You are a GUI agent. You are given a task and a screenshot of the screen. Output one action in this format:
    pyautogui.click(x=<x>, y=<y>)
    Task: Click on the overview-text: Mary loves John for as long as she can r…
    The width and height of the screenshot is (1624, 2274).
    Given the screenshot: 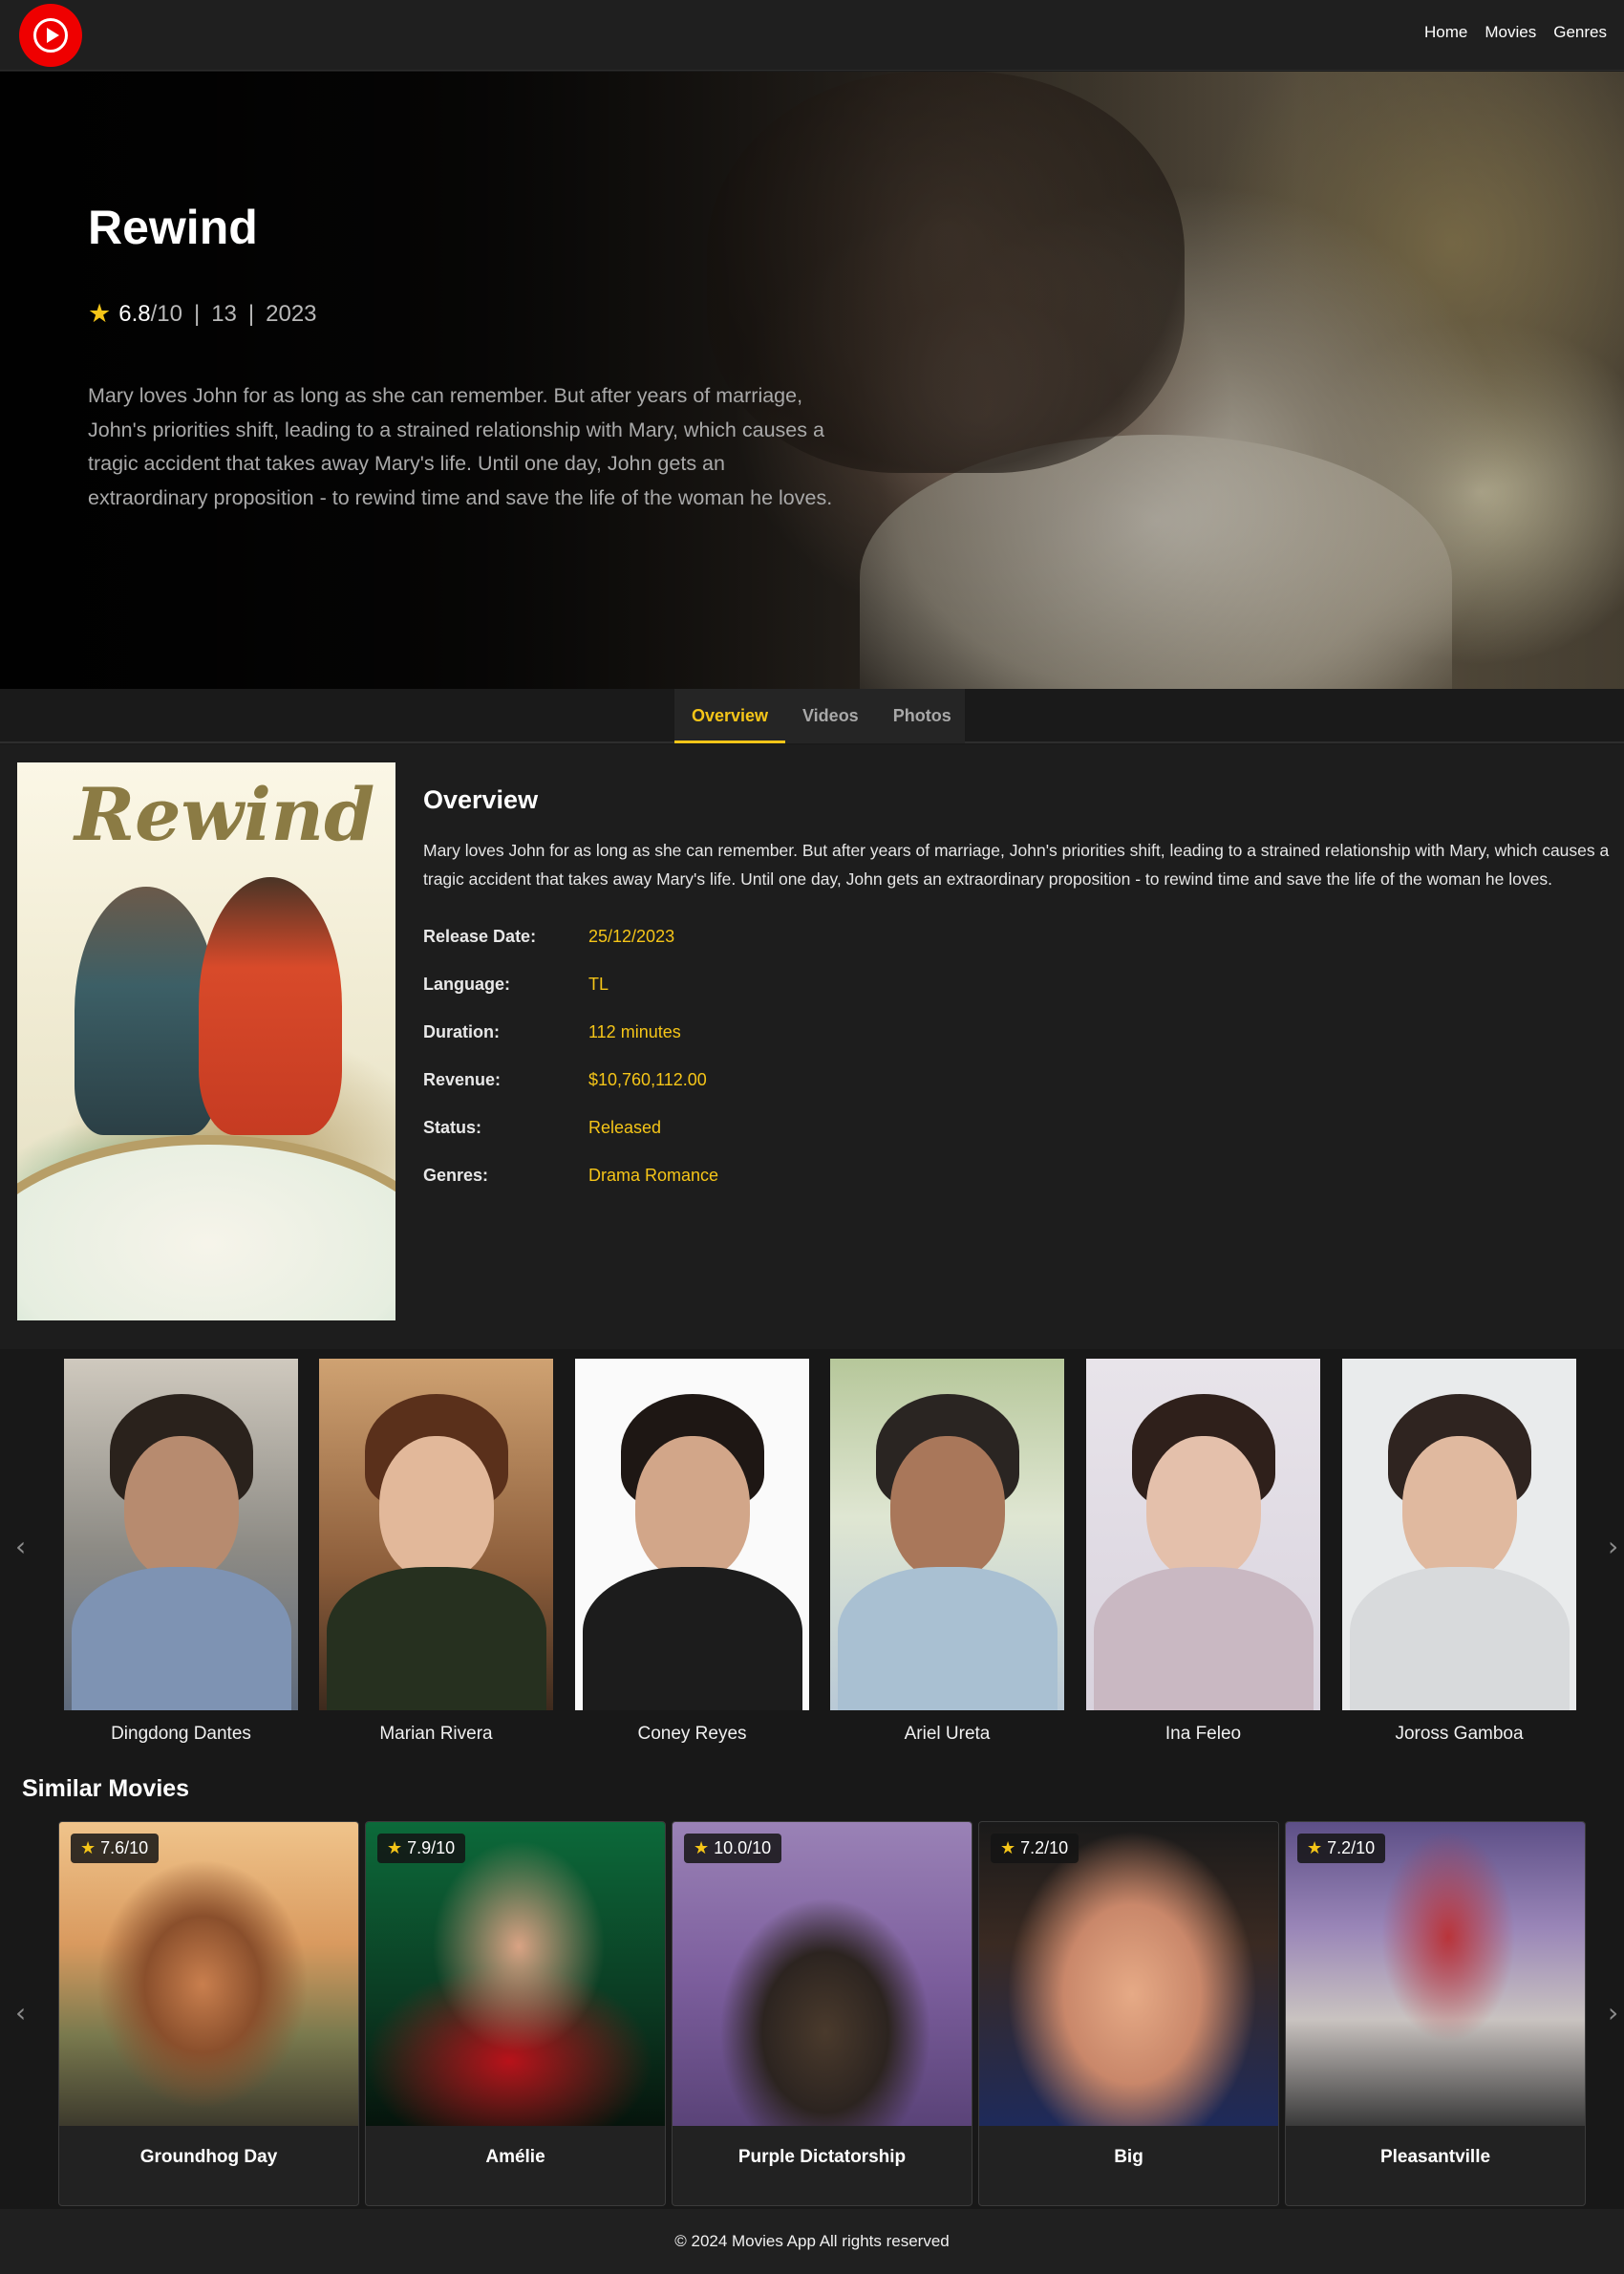 What is the action you would take?
    pyautogui.click(x=1017, y=865)
    